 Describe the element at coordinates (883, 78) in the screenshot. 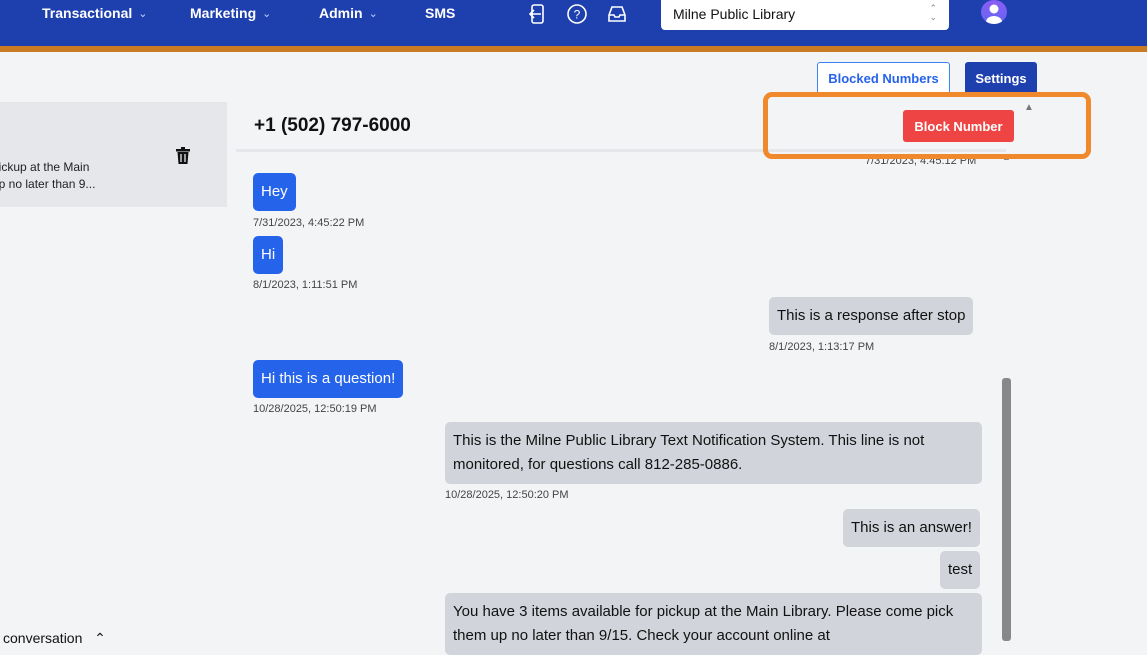

I see `blocked-numbers-button: Blocked Numbers` at that location.